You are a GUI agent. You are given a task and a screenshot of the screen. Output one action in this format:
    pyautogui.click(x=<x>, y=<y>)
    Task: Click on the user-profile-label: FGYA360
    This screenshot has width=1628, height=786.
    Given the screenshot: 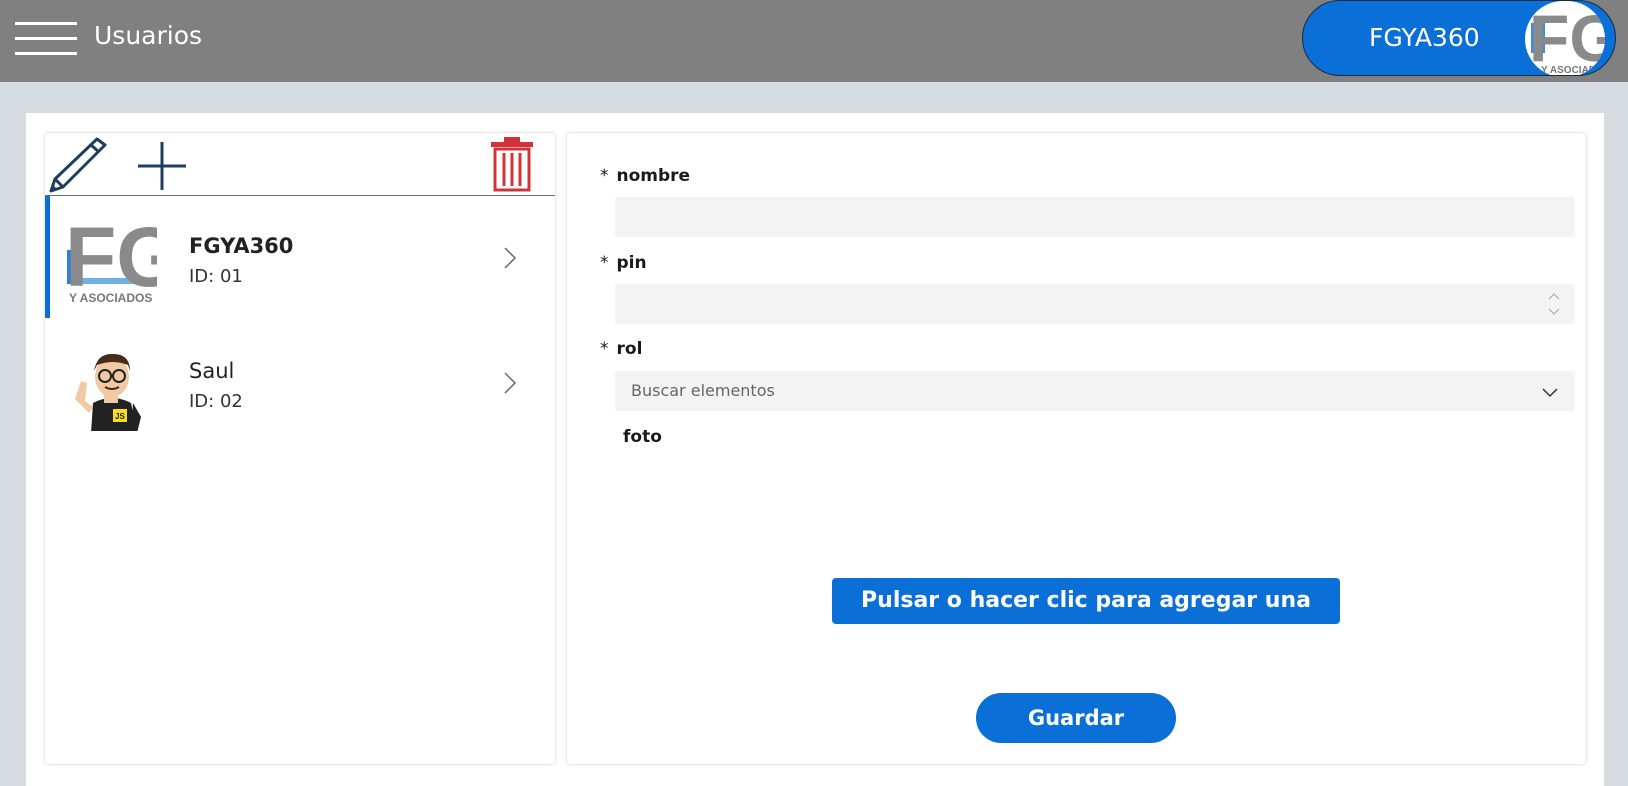 What is the action you would take?
    pyautogui.click(x=1424, y=37)
    